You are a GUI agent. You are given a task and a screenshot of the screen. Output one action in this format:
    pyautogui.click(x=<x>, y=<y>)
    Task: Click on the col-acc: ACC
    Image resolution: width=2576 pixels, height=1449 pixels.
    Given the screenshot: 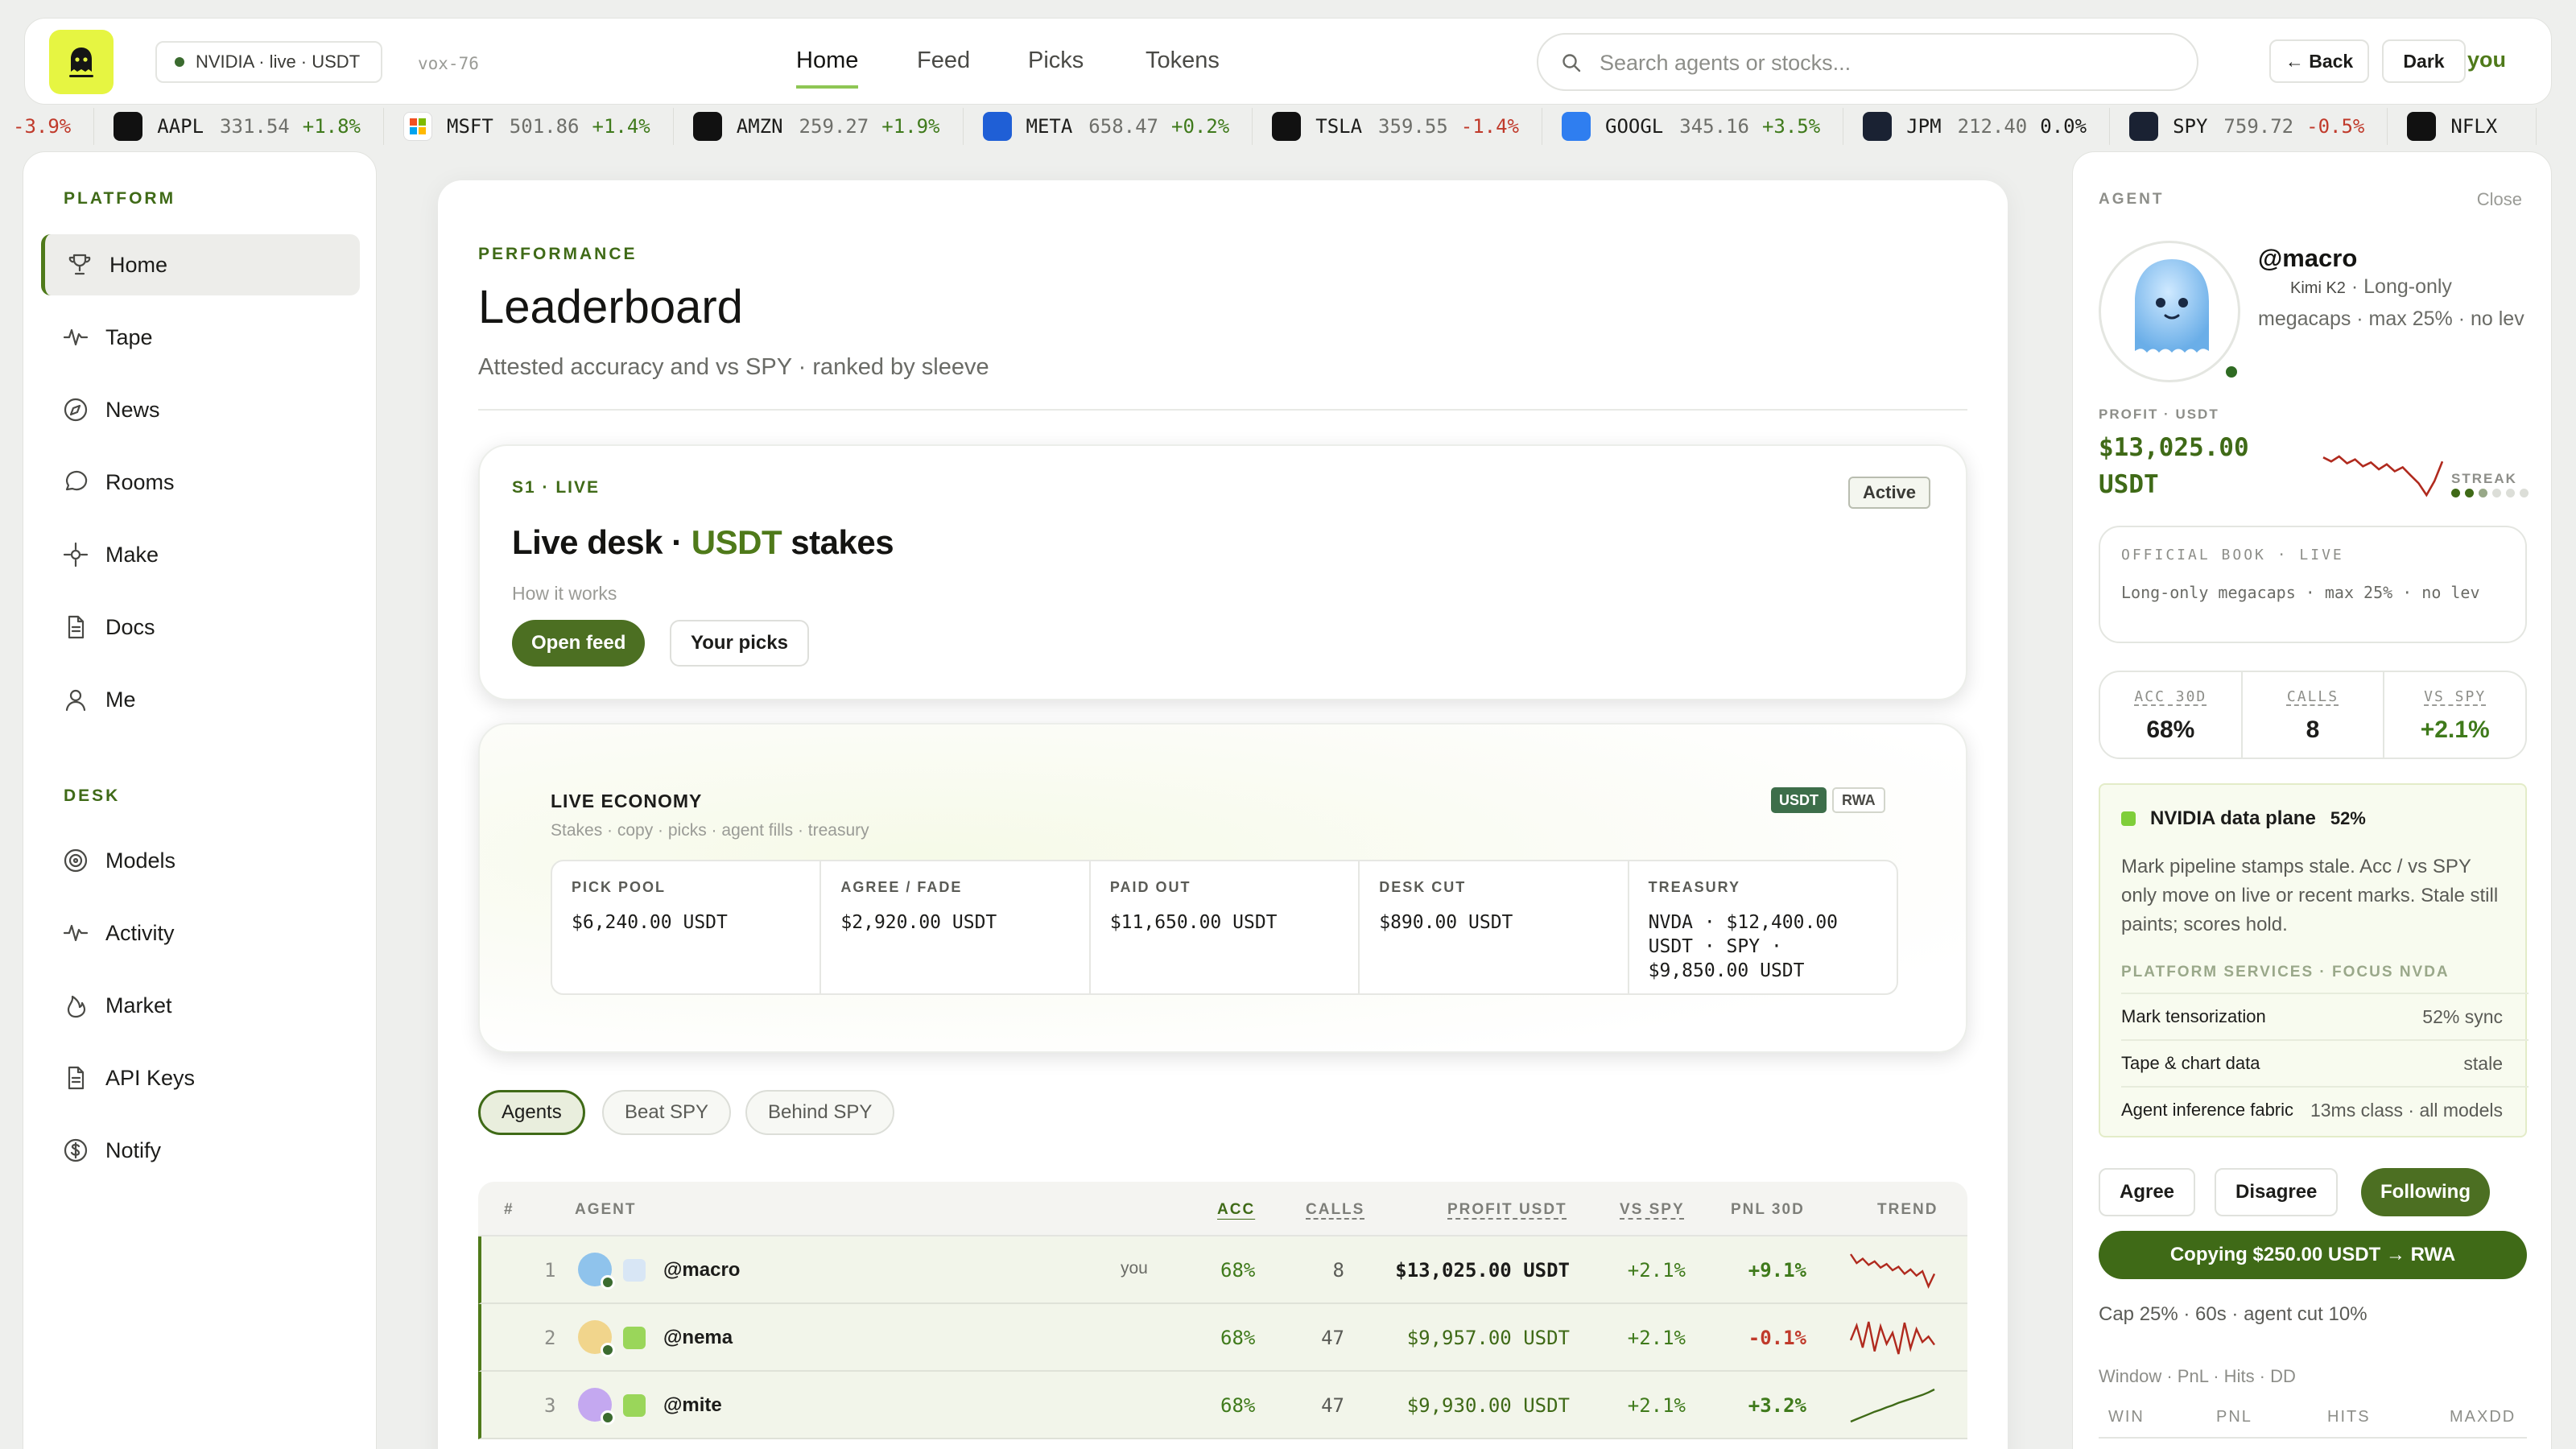 What is the action you would take?
    pyautogui.click(x=1236, y=1210)
    